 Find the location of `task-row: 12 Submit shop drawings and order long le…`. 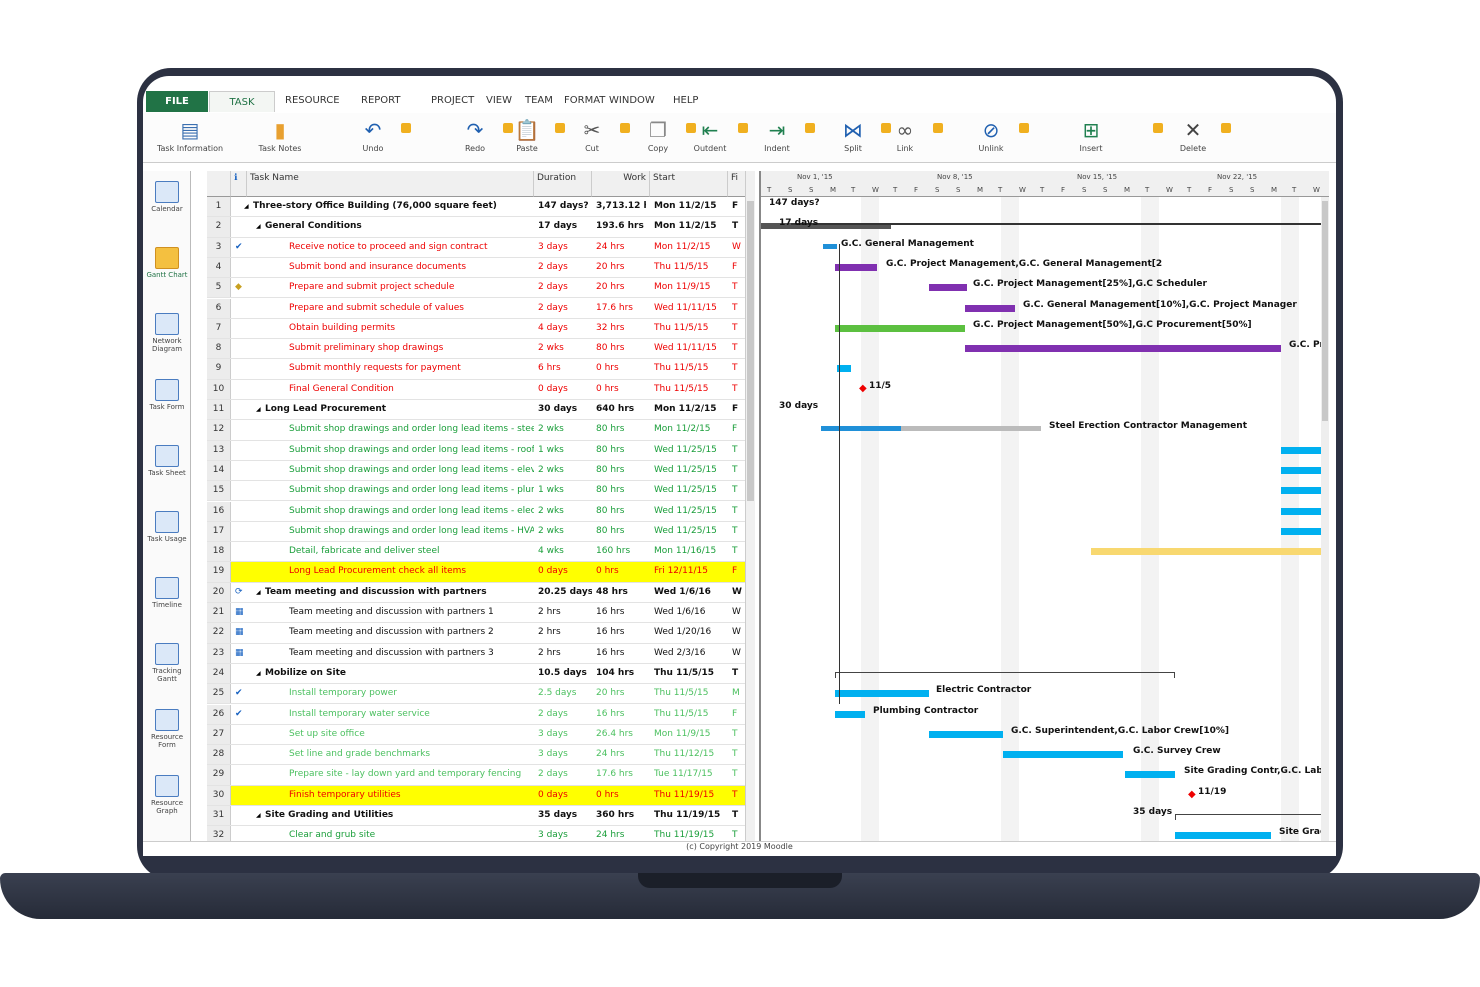

task-row: 12 Submit shop drawings and order long le… is located at coordinates (477, 430).